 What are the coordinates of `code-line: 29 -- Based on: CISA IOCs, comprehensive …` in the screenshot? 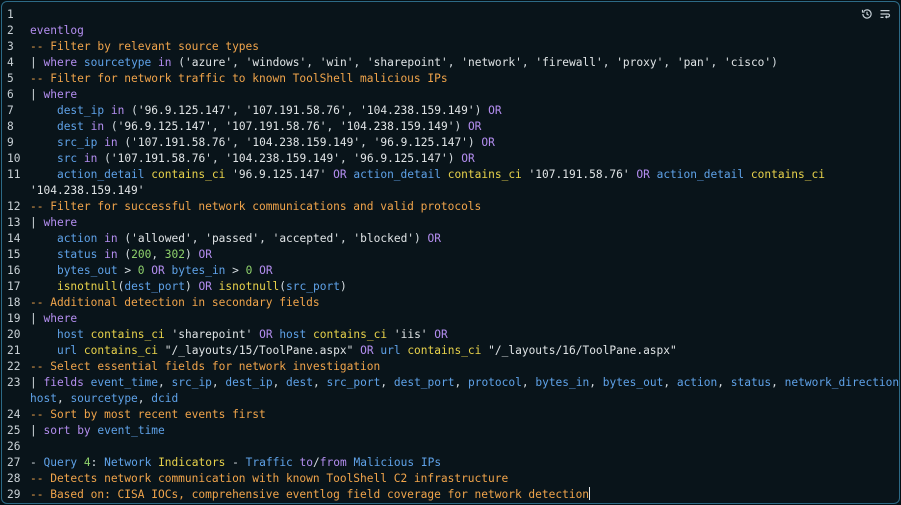 It's located at (450, 495).